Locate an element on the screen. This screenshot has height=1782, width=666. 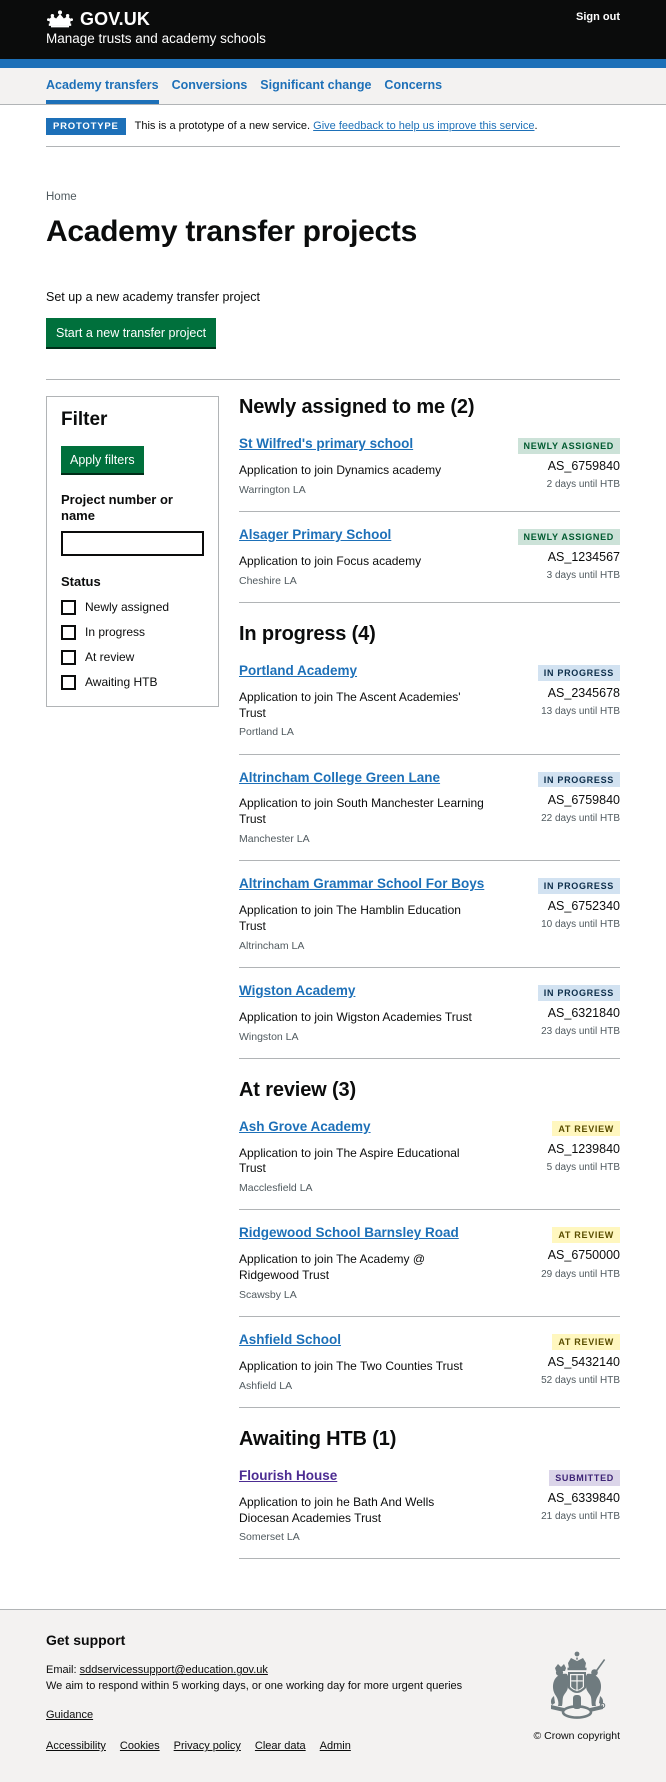
project-meta: AT REVIEW AS_5432140 52 days until HTB is located at coordinates (580, 1359).